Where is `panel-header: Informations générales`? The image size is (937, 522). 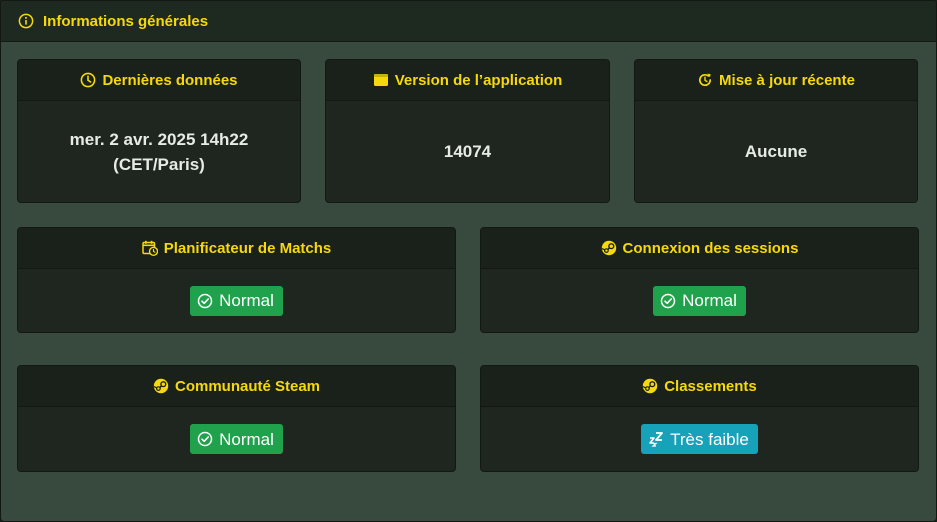 panel-header: Informations générales is located at coordinates (468, 21).